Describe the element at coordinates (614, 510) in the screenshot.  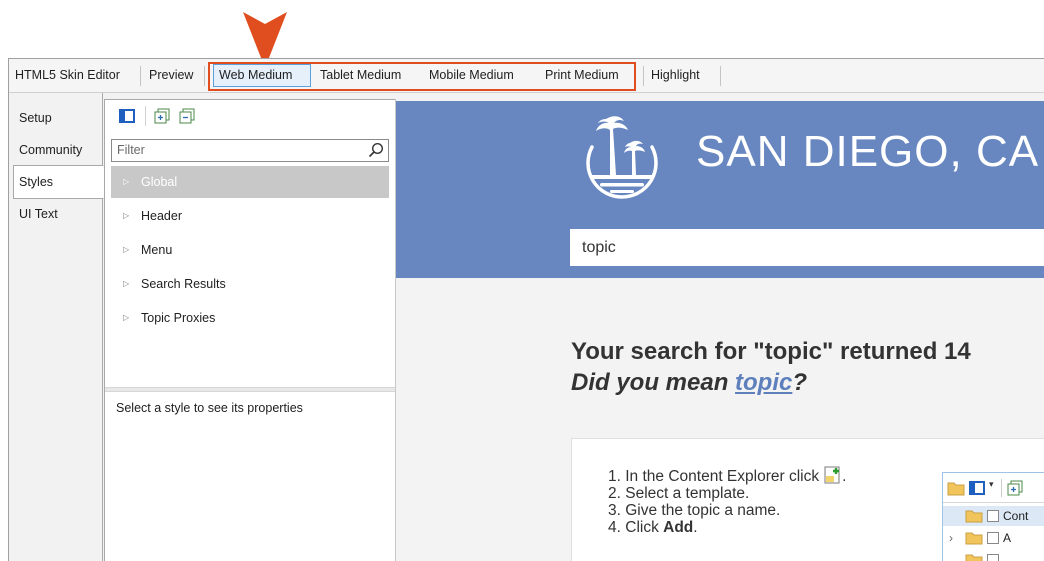
I see `step-number: 3.` at that location.